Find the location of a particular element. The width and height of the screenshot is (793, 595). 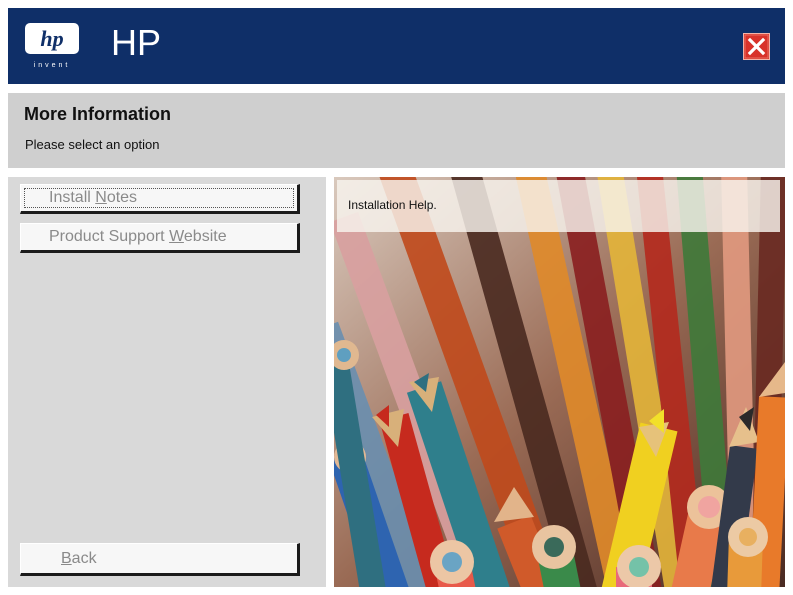

close-button is located at coordinates (756, 46).